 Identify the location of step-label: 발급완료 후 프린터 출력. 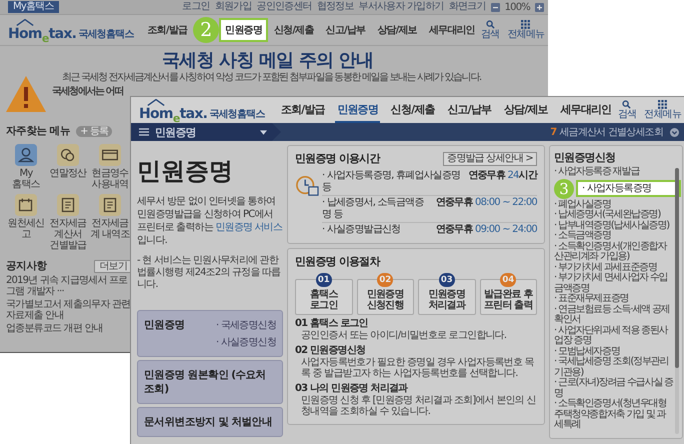
(508, 300).